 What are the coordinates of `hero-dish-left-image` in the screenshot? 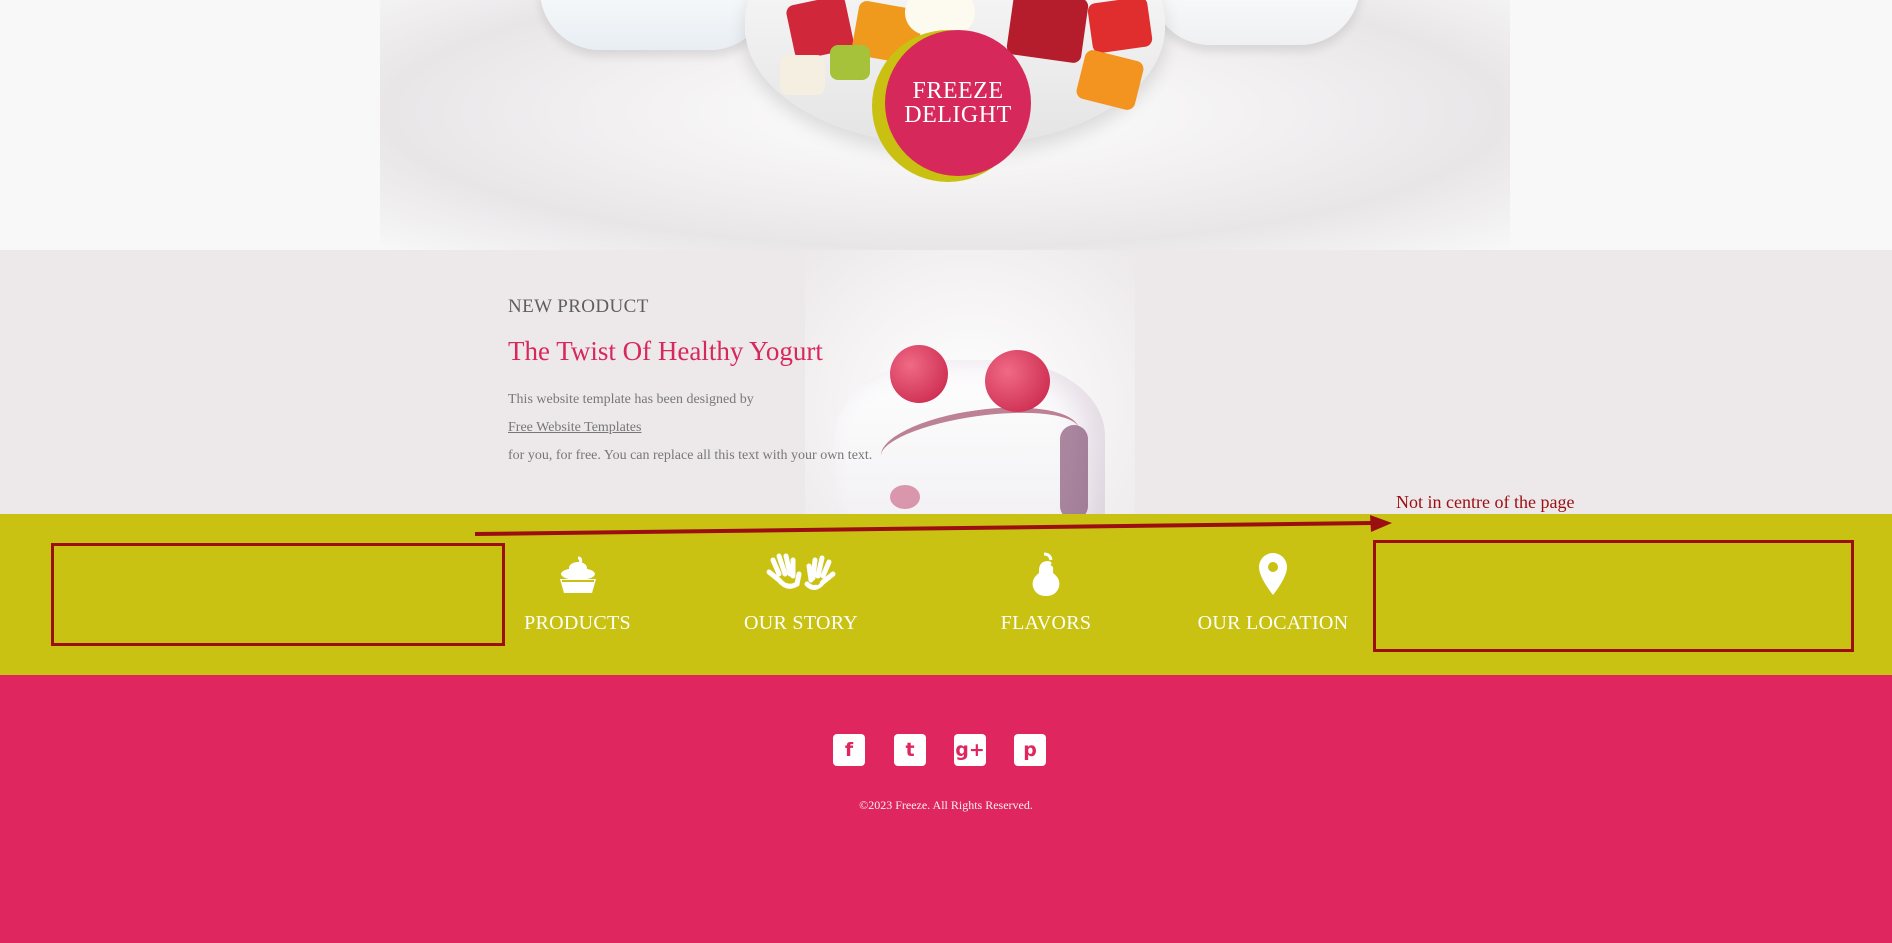 It's located at (655, 25).